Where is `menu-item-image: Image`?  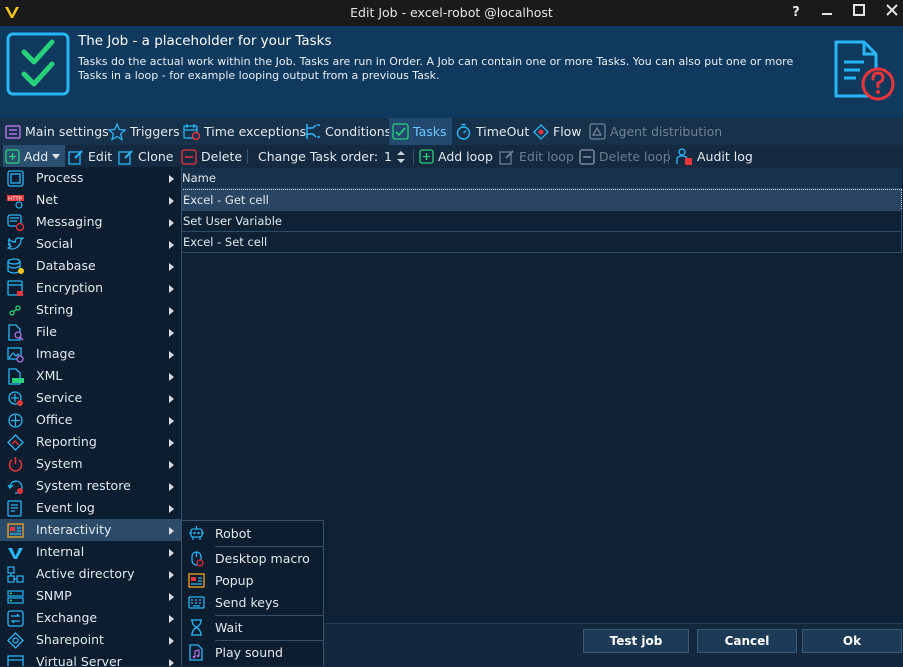 menu-item-image: Image is located at coordinates (90, 354).